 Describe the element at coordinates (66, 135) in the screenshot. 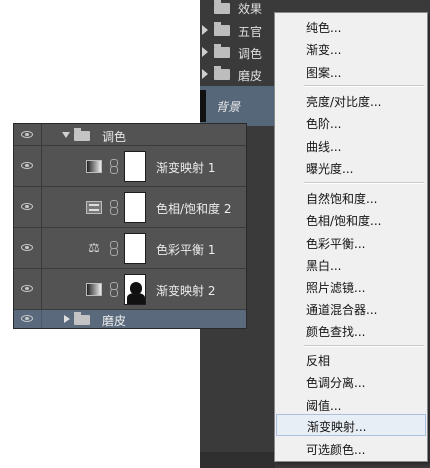

I see `collapse-arrow-icon` at that location.